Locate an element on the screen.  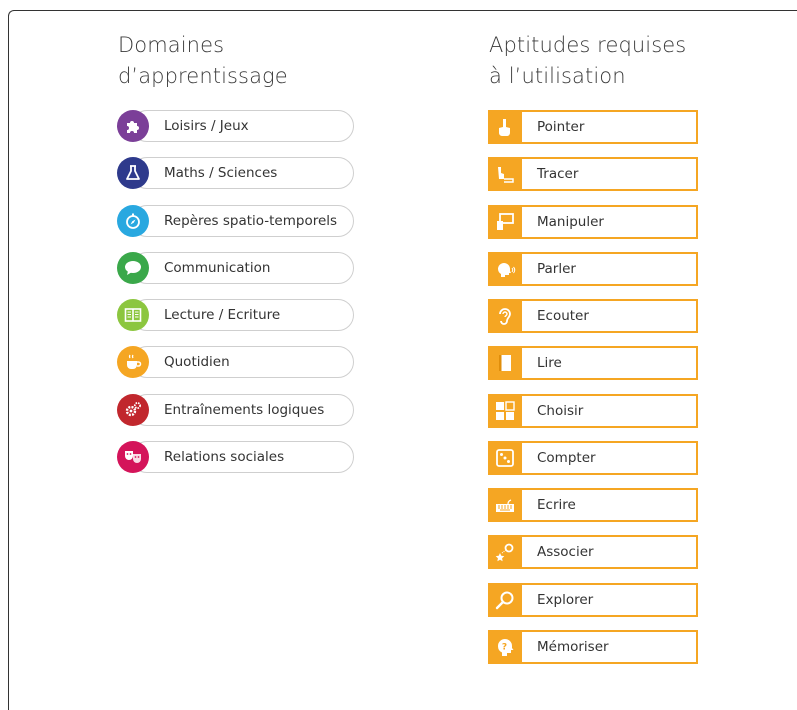
skill-label: Compter is located at coordinates (566, 457).